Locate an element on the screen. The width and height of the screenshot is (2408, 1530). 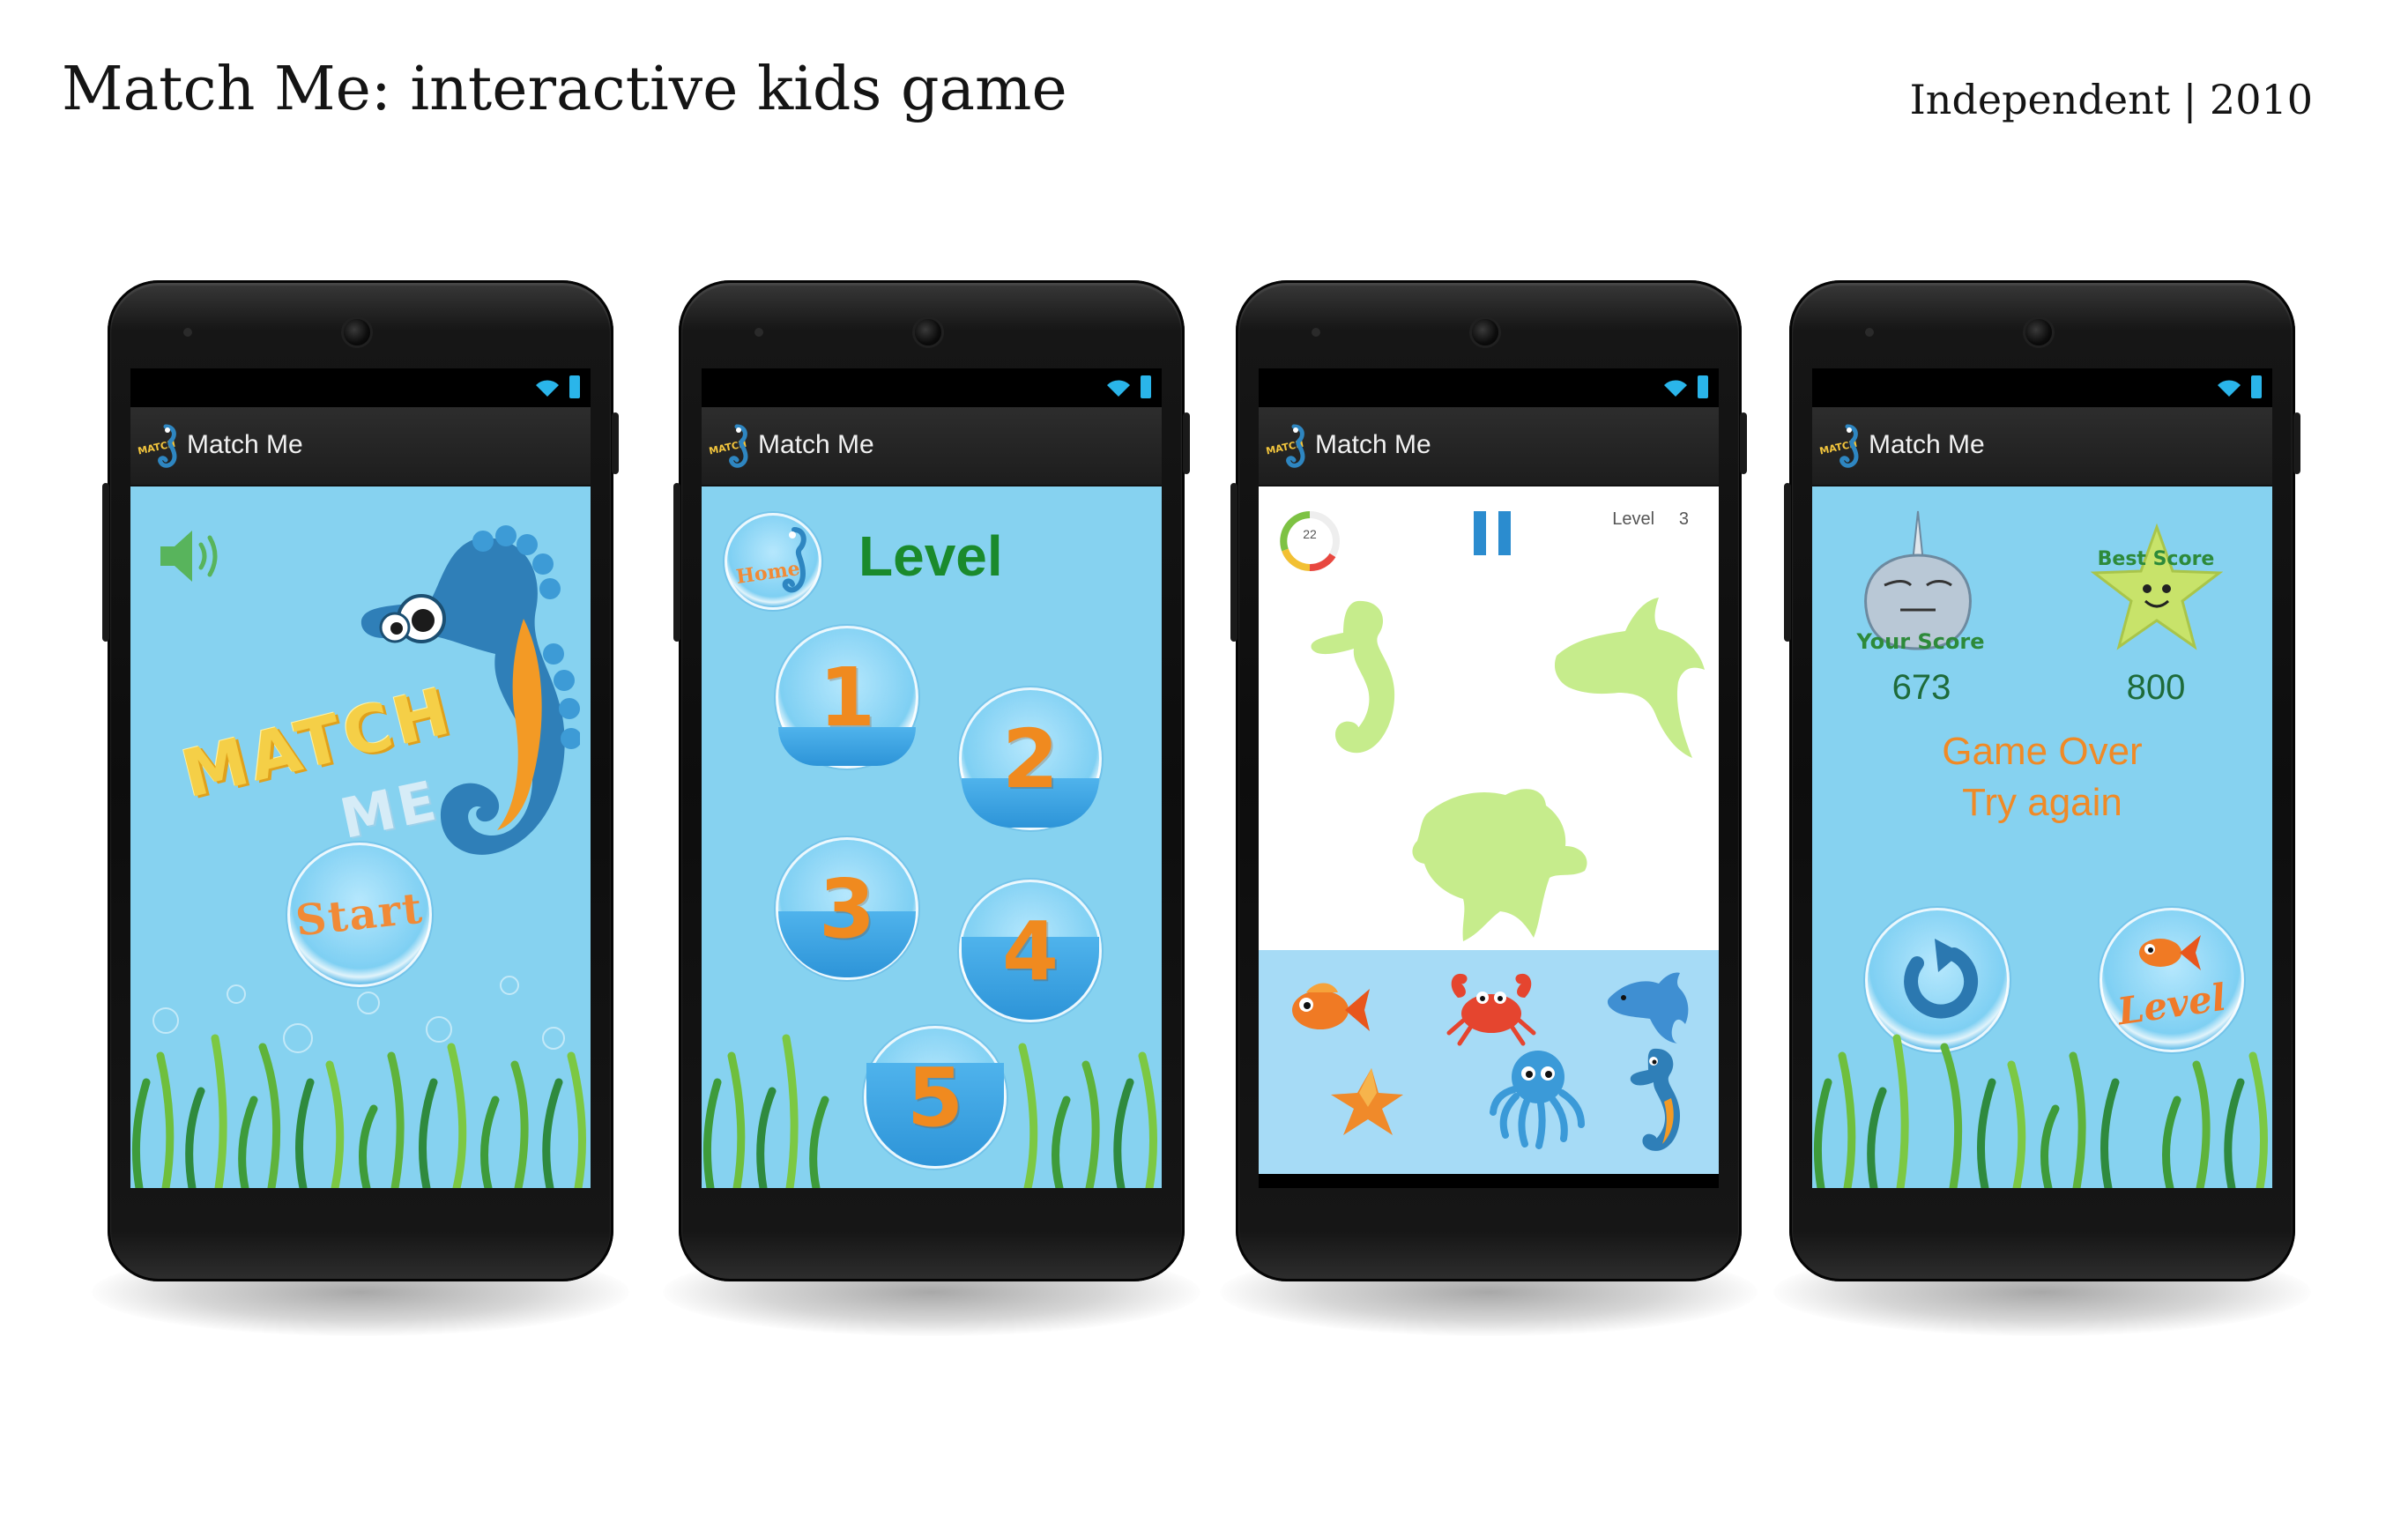
speaker-icon is located at coordinates (189, 556).